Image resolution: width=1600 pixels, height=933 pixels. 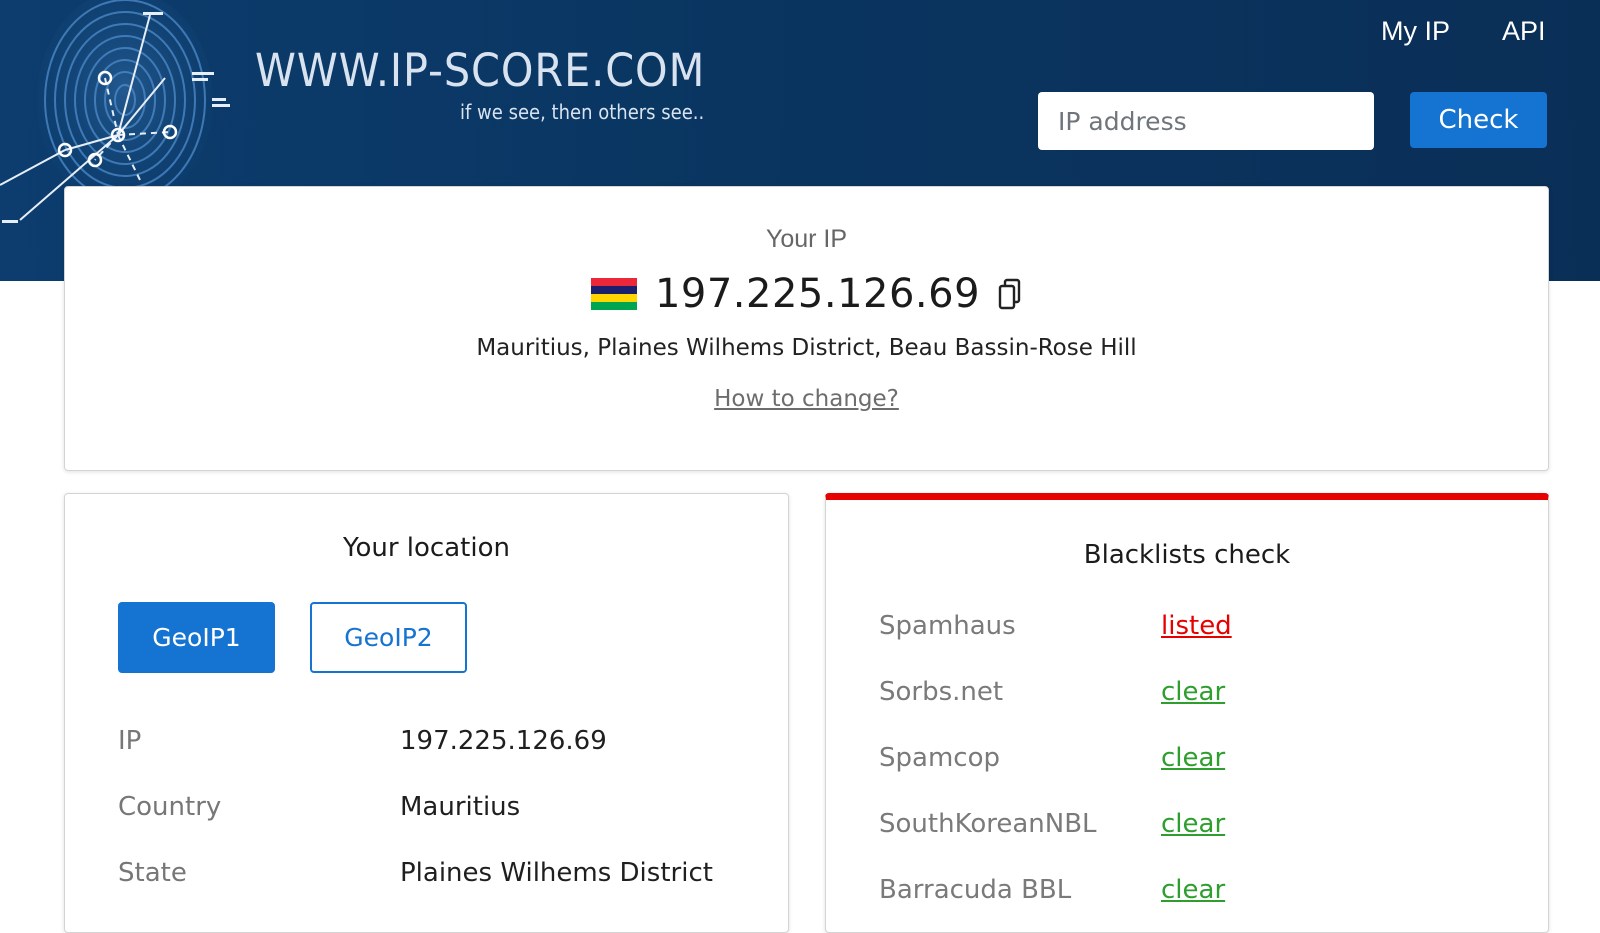 I want to click on your-location-title: Your location, so click(x=426, y=548).